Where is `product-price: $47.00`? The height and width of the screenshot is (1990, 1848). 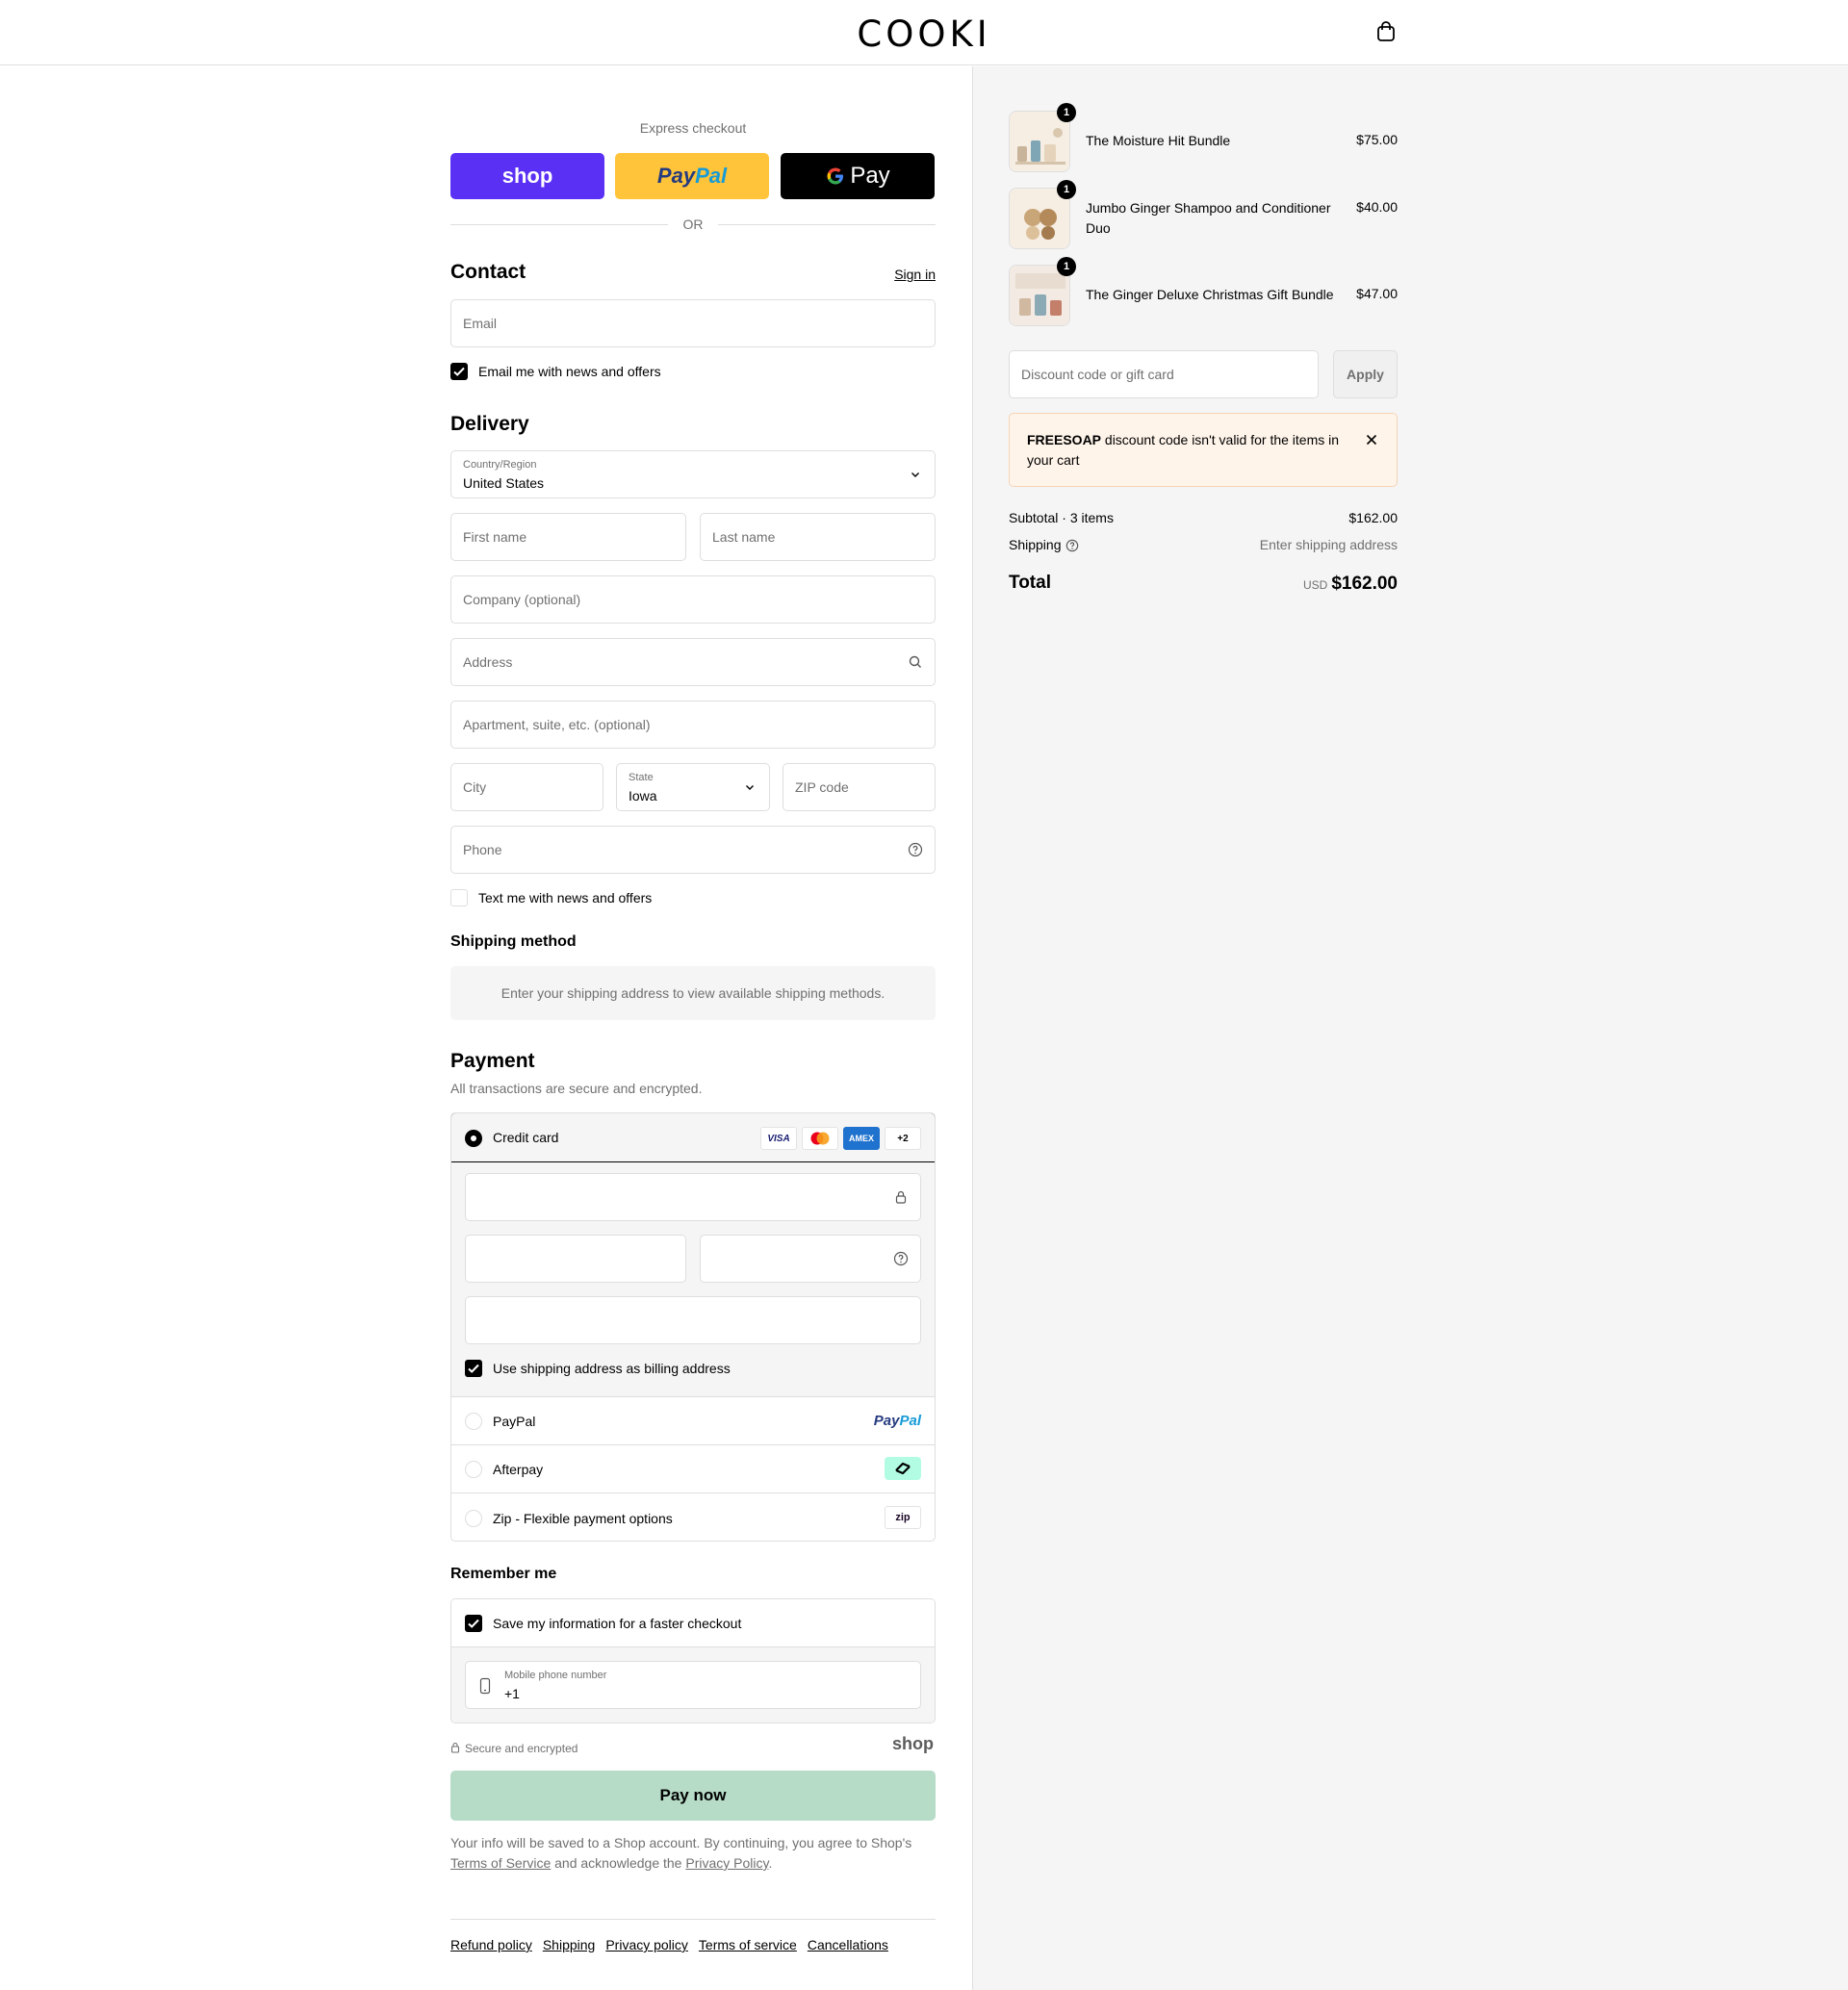 product-price: $47.00 is located at coordinates (1377, 293).